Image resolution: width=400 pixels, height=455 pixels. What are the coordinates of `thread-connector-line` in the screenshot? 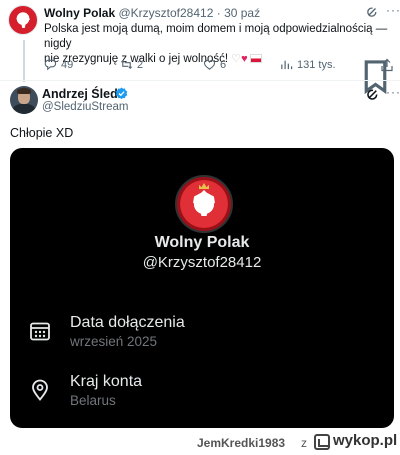 It's located at (24, 61).